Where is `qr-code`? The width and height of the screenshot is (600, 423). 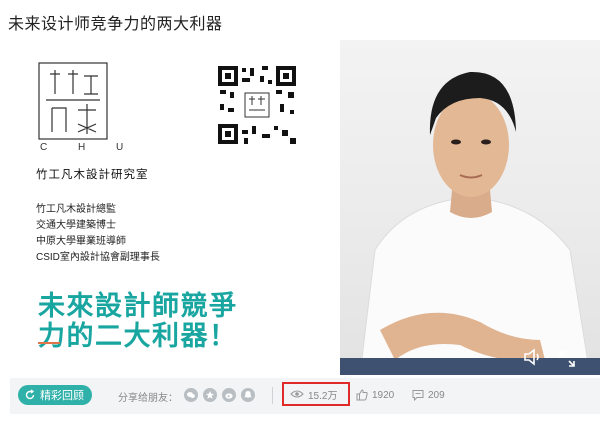
qr-code is located at coordinates (257, 105).